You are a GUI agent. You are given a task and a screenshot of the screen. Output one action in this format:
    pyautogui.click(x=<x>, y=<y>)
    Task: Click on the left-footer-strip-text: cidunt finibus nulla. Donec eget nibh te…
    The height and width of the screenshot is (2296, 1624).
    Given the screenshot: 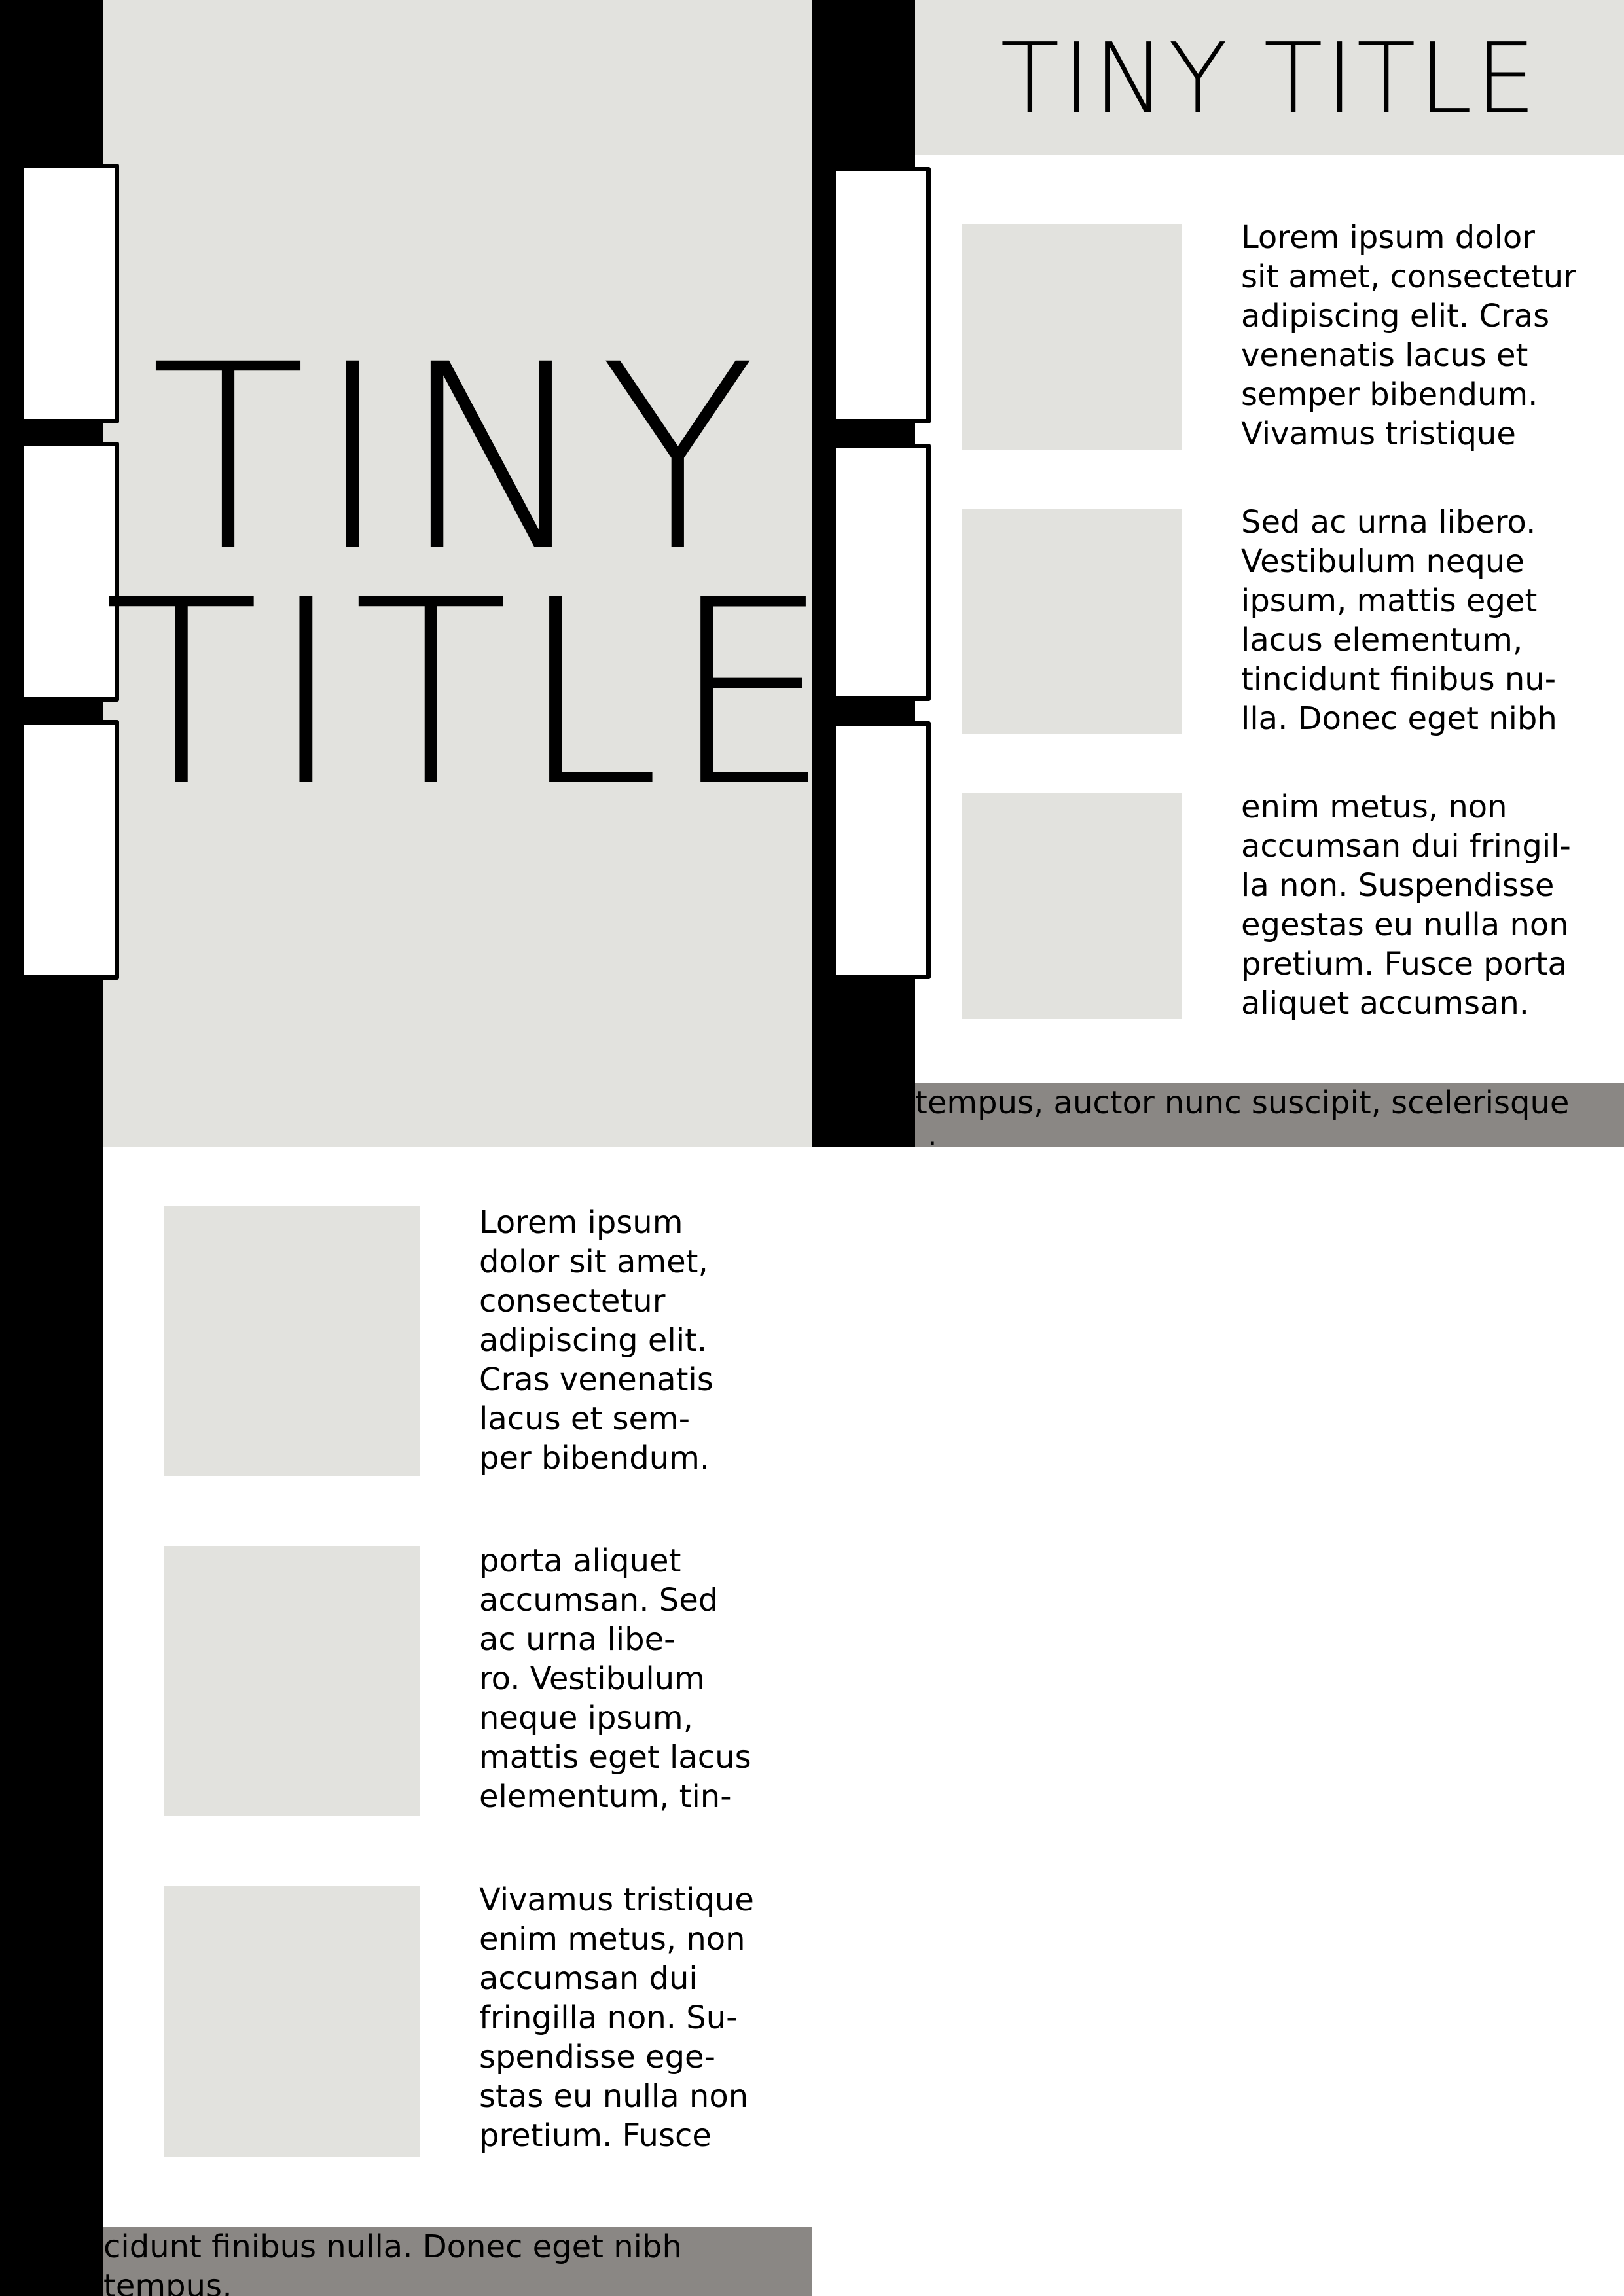 What is the action you would take?
    pyautogui.click(x=392, y=2262)
    